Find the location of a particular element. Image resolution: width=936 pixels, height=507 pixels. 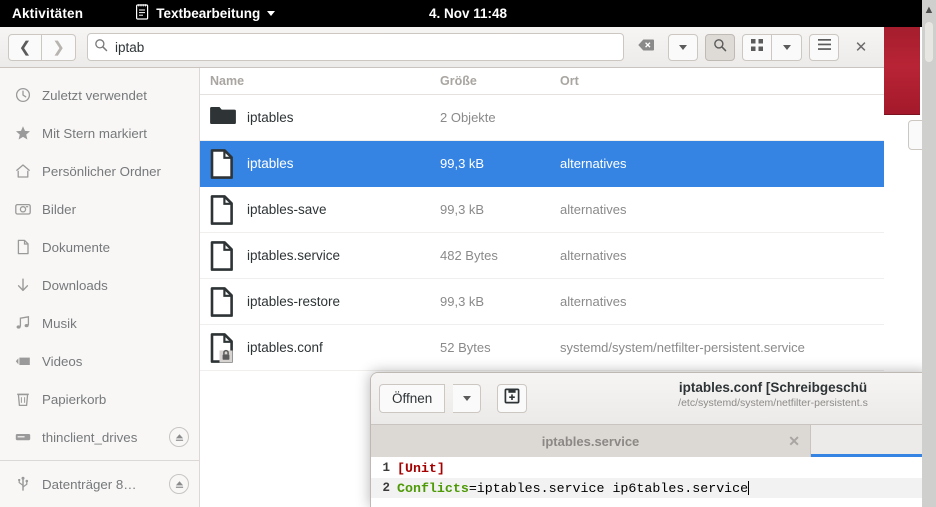

camera-icon is located at coordinates (22, 209).